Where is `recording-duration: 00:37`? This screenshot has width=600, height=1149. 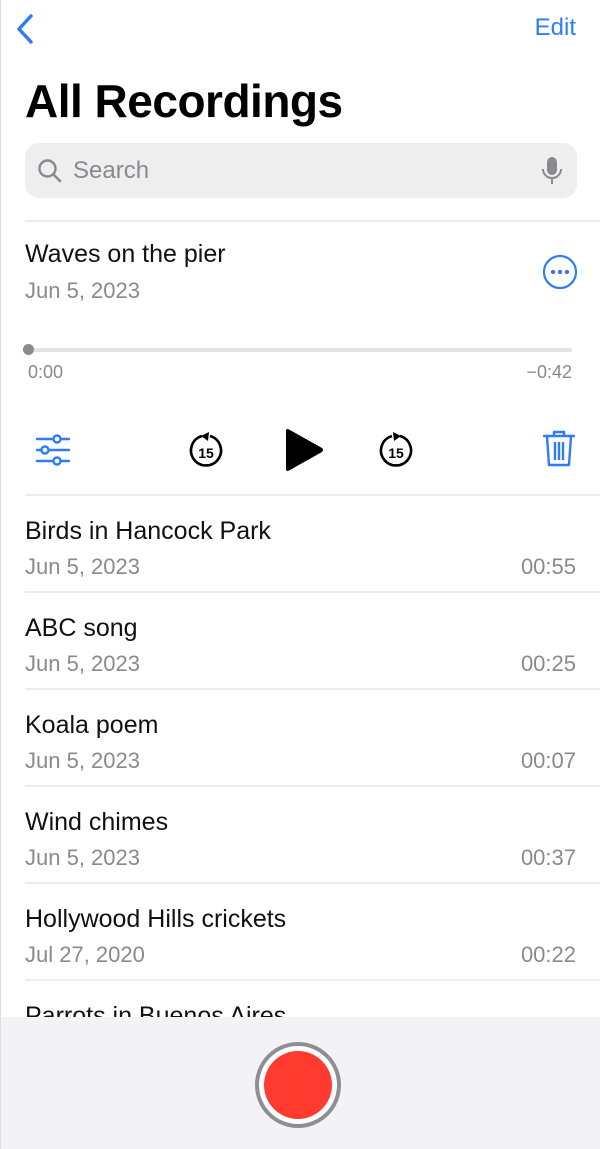
recording-duration: 00:37 is located at coordinates (548, 857).